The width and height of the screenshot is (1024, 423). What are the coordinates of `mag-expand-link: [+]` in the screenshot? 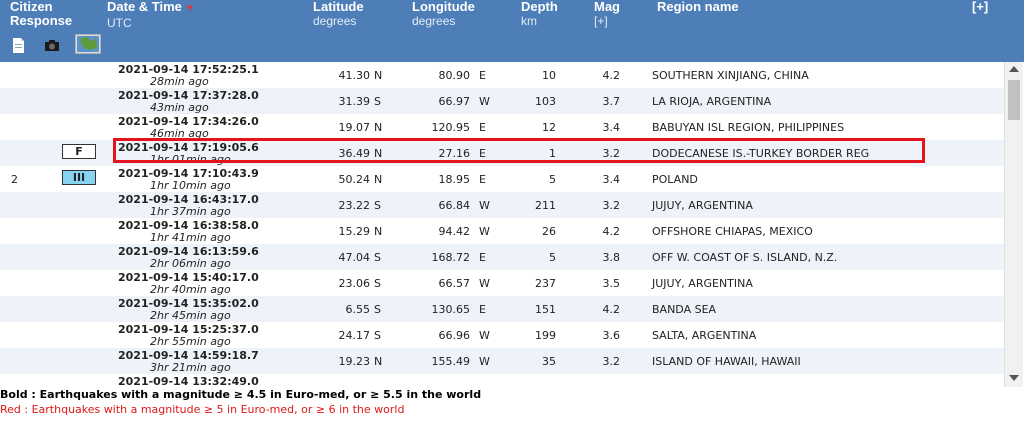 It's located at (607, 21).